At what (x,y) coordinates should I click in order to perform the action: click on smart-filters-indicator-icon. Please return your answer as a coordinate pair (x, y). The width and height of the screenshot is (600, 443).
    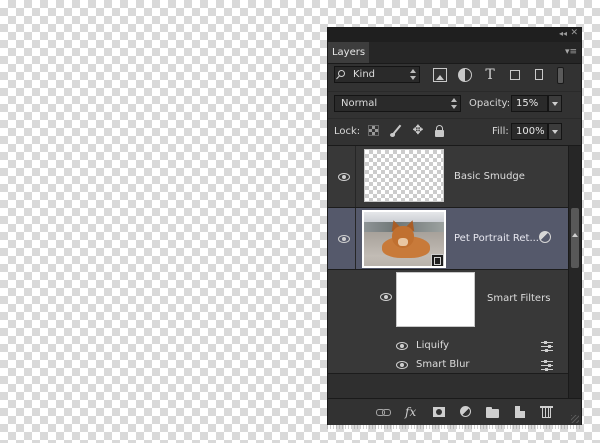
    Looking at the image, I should click on (545, 237).